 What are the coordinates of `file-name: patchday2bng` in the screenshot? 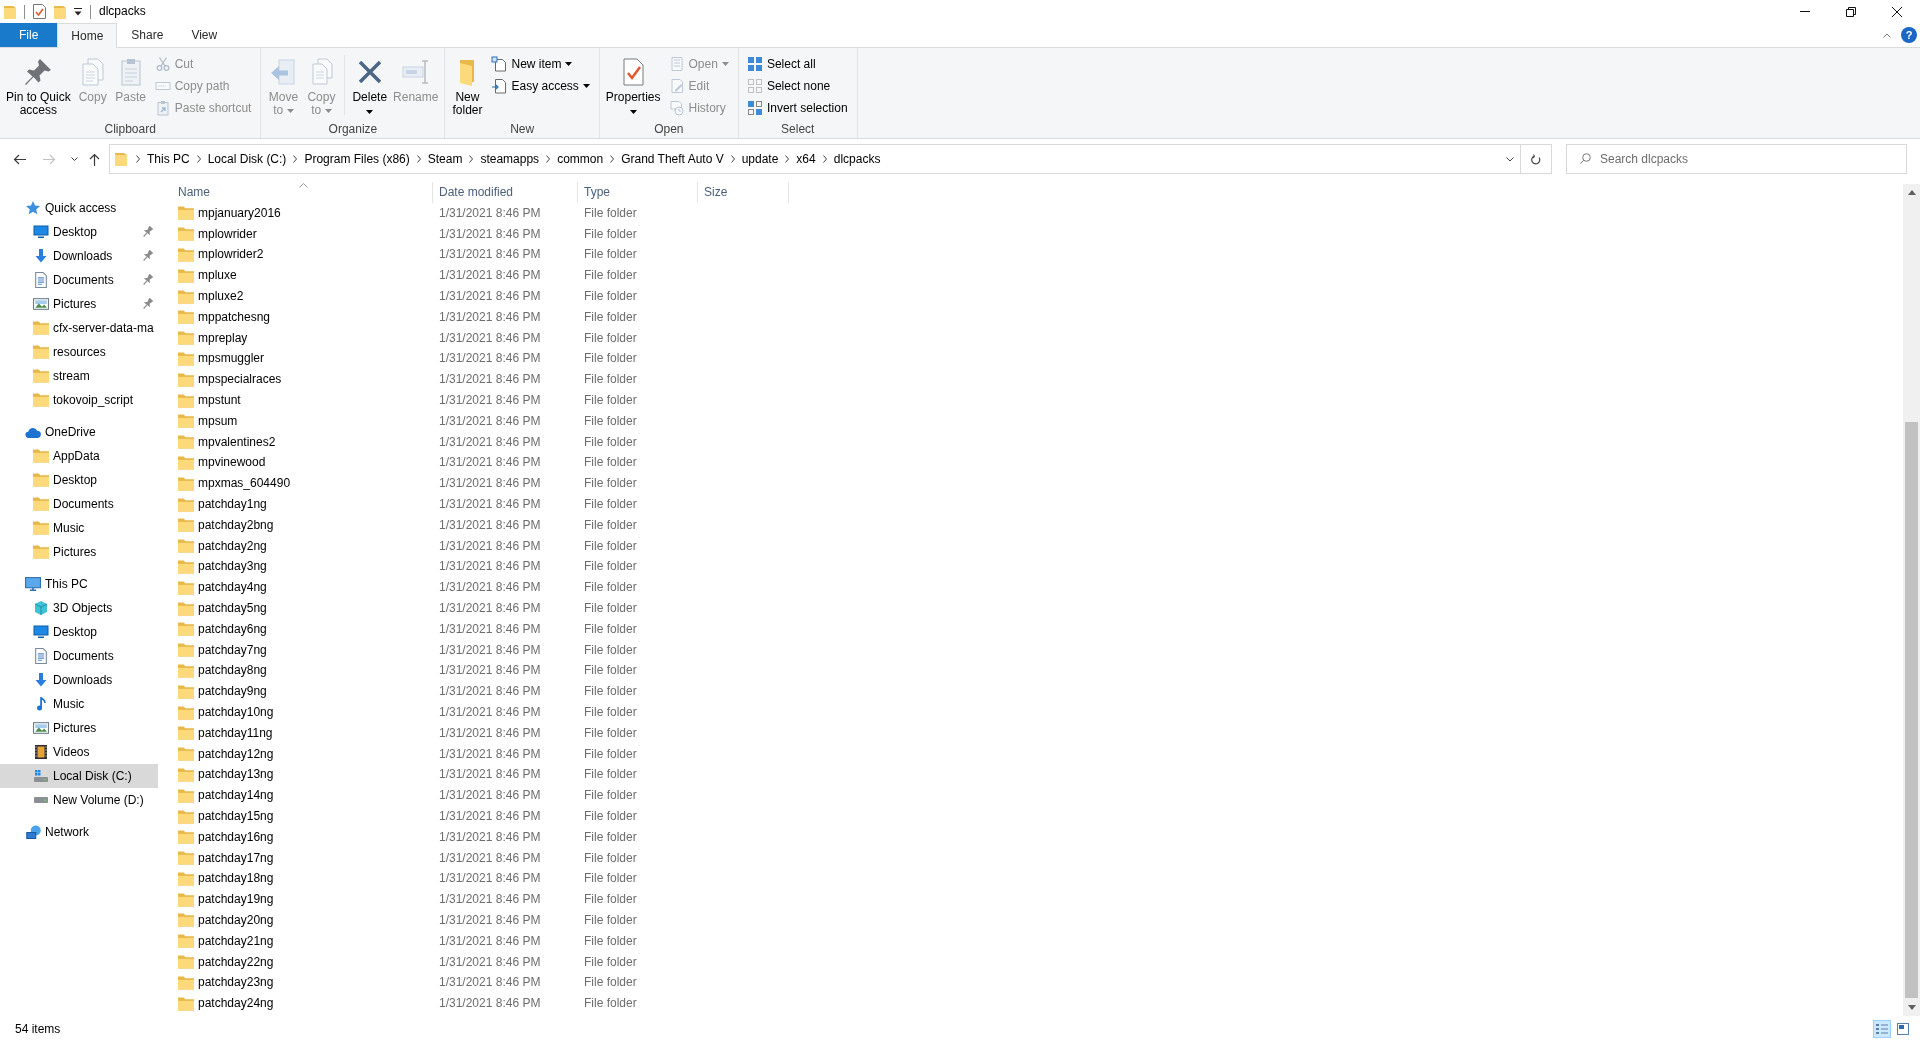 It's located at (236, 525).